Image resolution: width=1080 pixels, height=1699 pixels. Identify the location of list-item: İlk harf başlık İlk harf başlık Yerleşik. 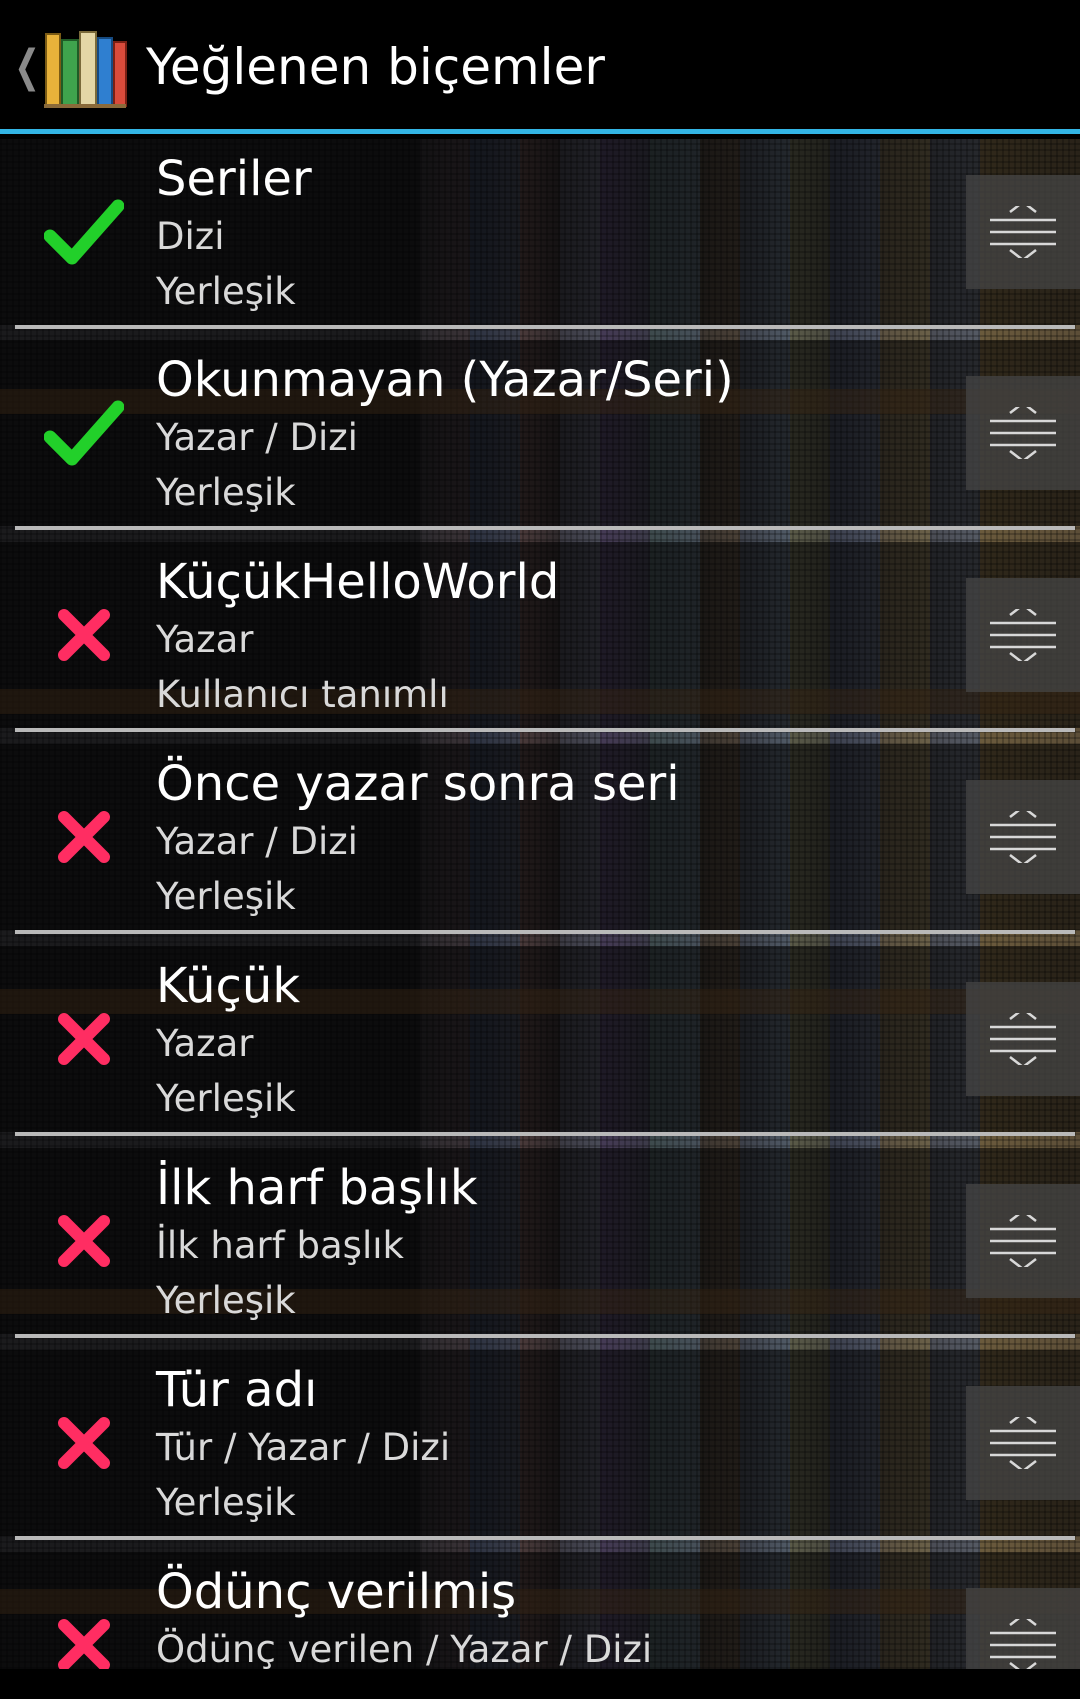
(540, 1243).